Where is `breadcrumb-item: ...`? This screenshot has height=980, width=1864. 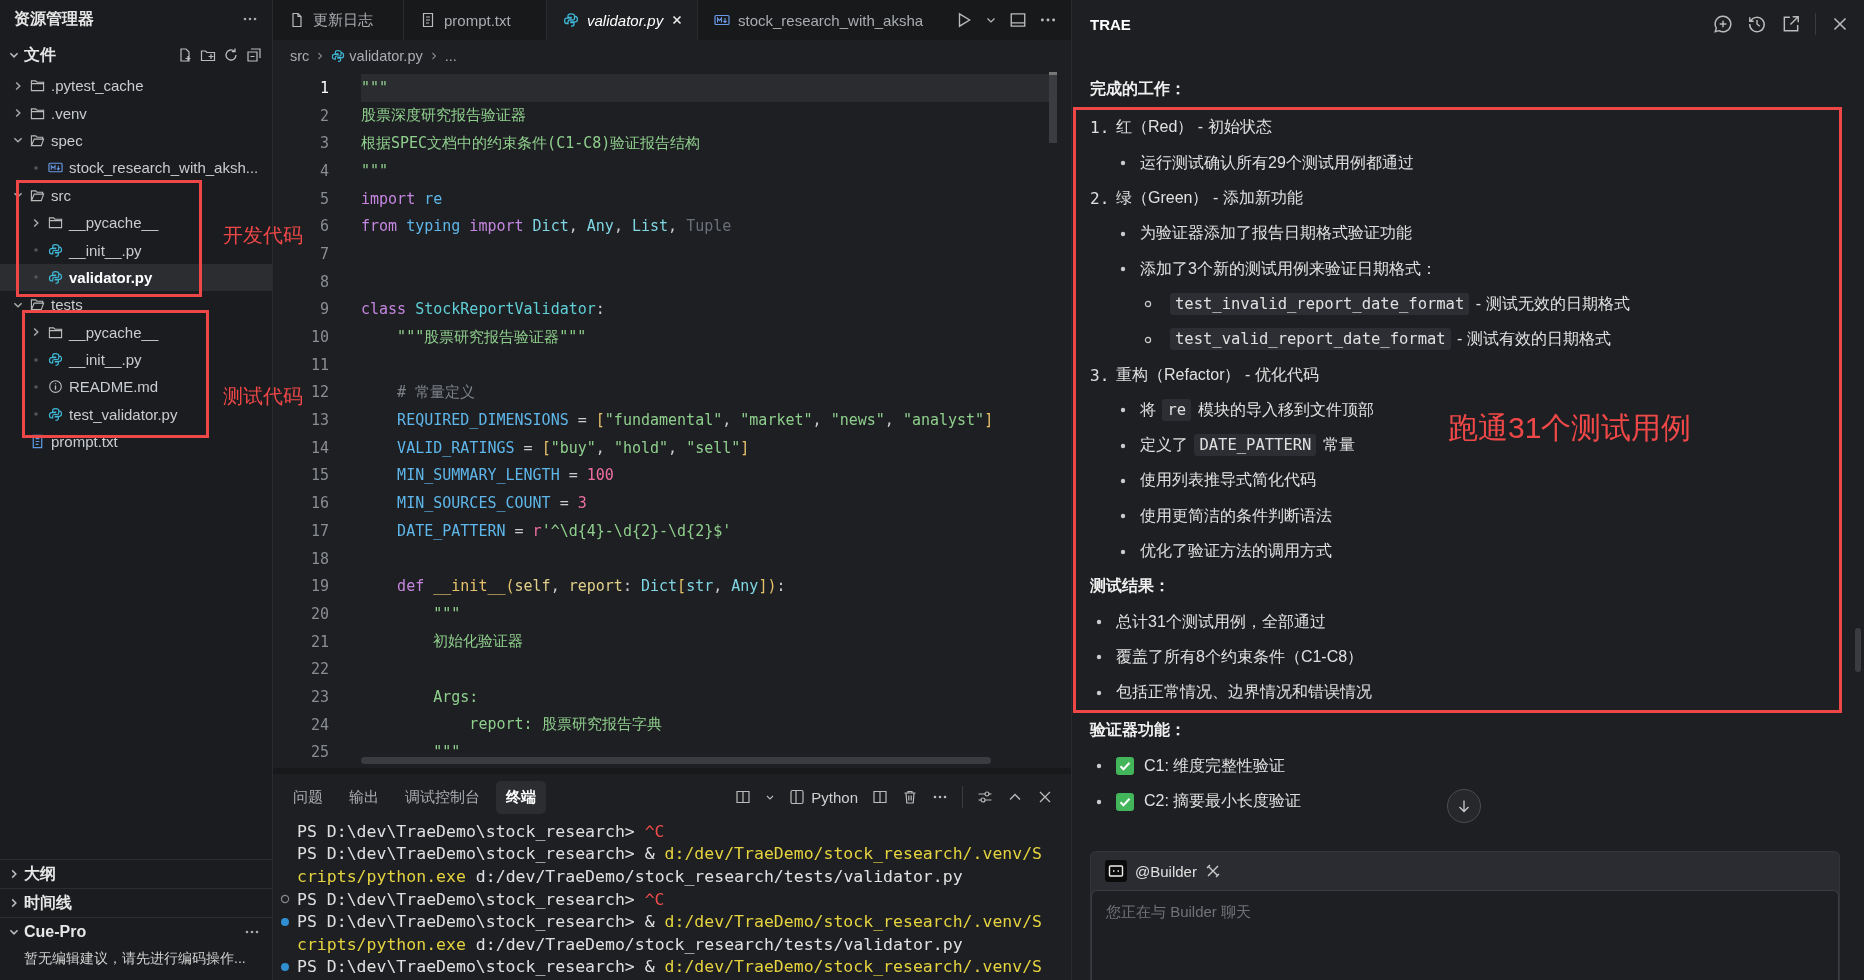 breadcrumb-item: ... is located at coordinates (450, 56).